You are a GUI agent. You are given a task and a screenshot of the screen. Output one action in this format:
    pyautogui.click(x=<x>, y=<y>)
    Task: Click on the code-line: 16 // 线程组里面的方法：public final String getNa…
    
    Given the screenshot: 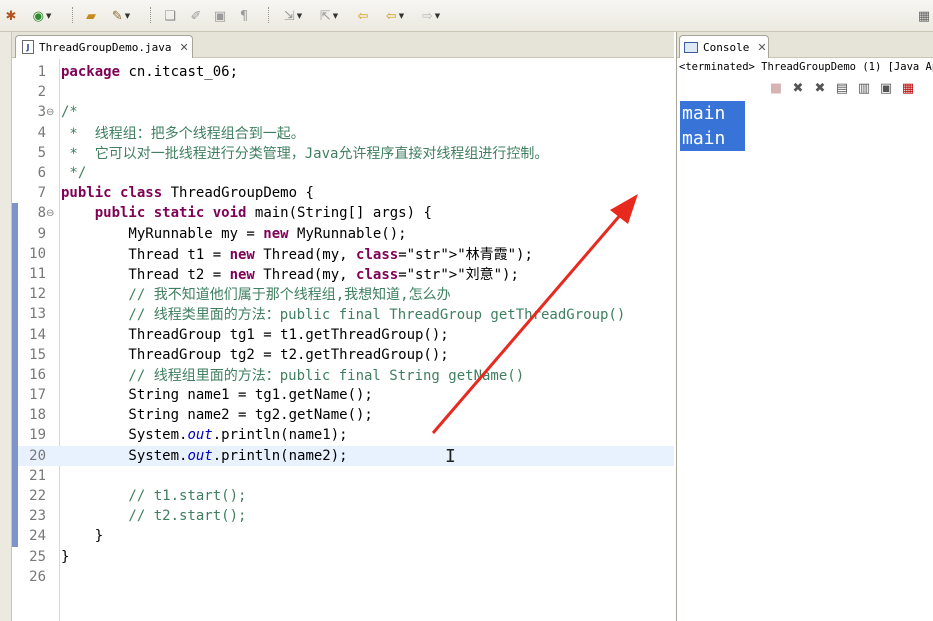 What is the action you would take?
    pyautogui.click(x=343, y=374)
    